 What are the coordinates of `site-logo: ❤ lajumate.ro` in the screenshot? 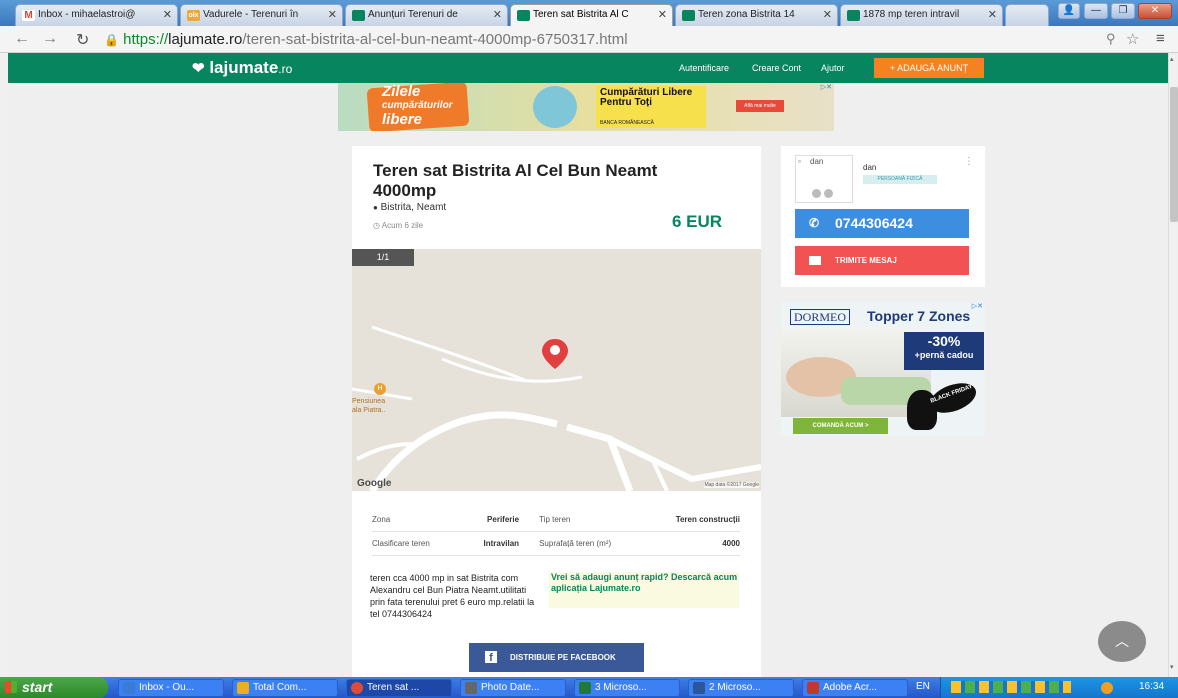 It's located at (242, 68).